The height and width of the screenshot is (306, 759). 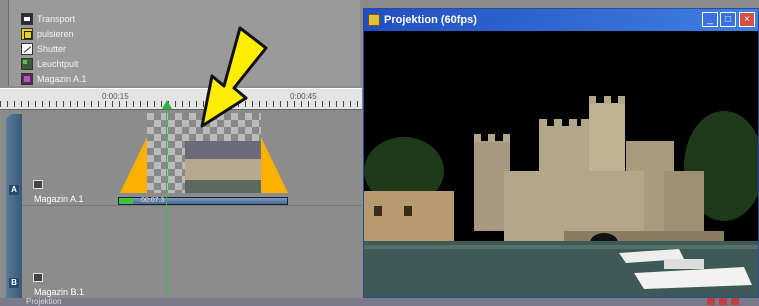 What do you see at coordinates (379, 301) in the screenshot?
I see `status-bar: Projektion` at bounding box center [379, 301].